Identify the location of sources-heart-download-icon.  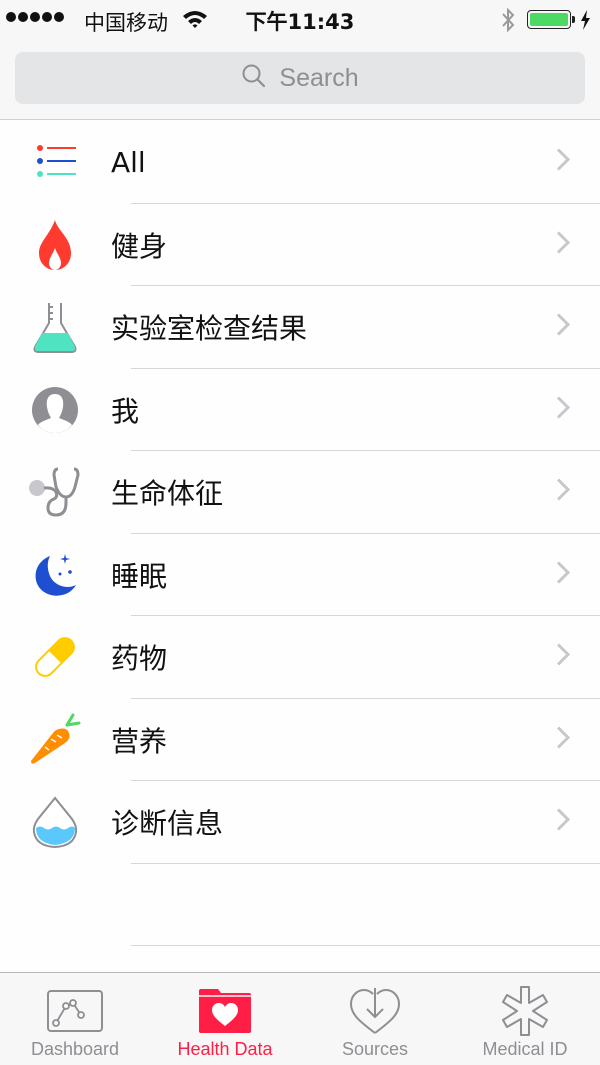
(375, 1011).